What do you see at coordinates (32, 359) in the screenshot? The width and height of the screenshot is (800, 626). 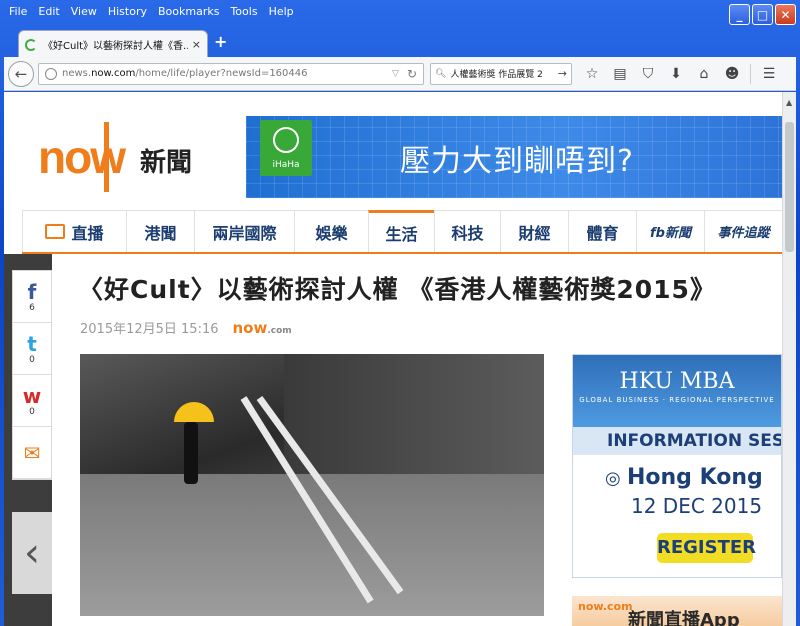 I see `twitter-count: 0` at bounding box center [32, 359].